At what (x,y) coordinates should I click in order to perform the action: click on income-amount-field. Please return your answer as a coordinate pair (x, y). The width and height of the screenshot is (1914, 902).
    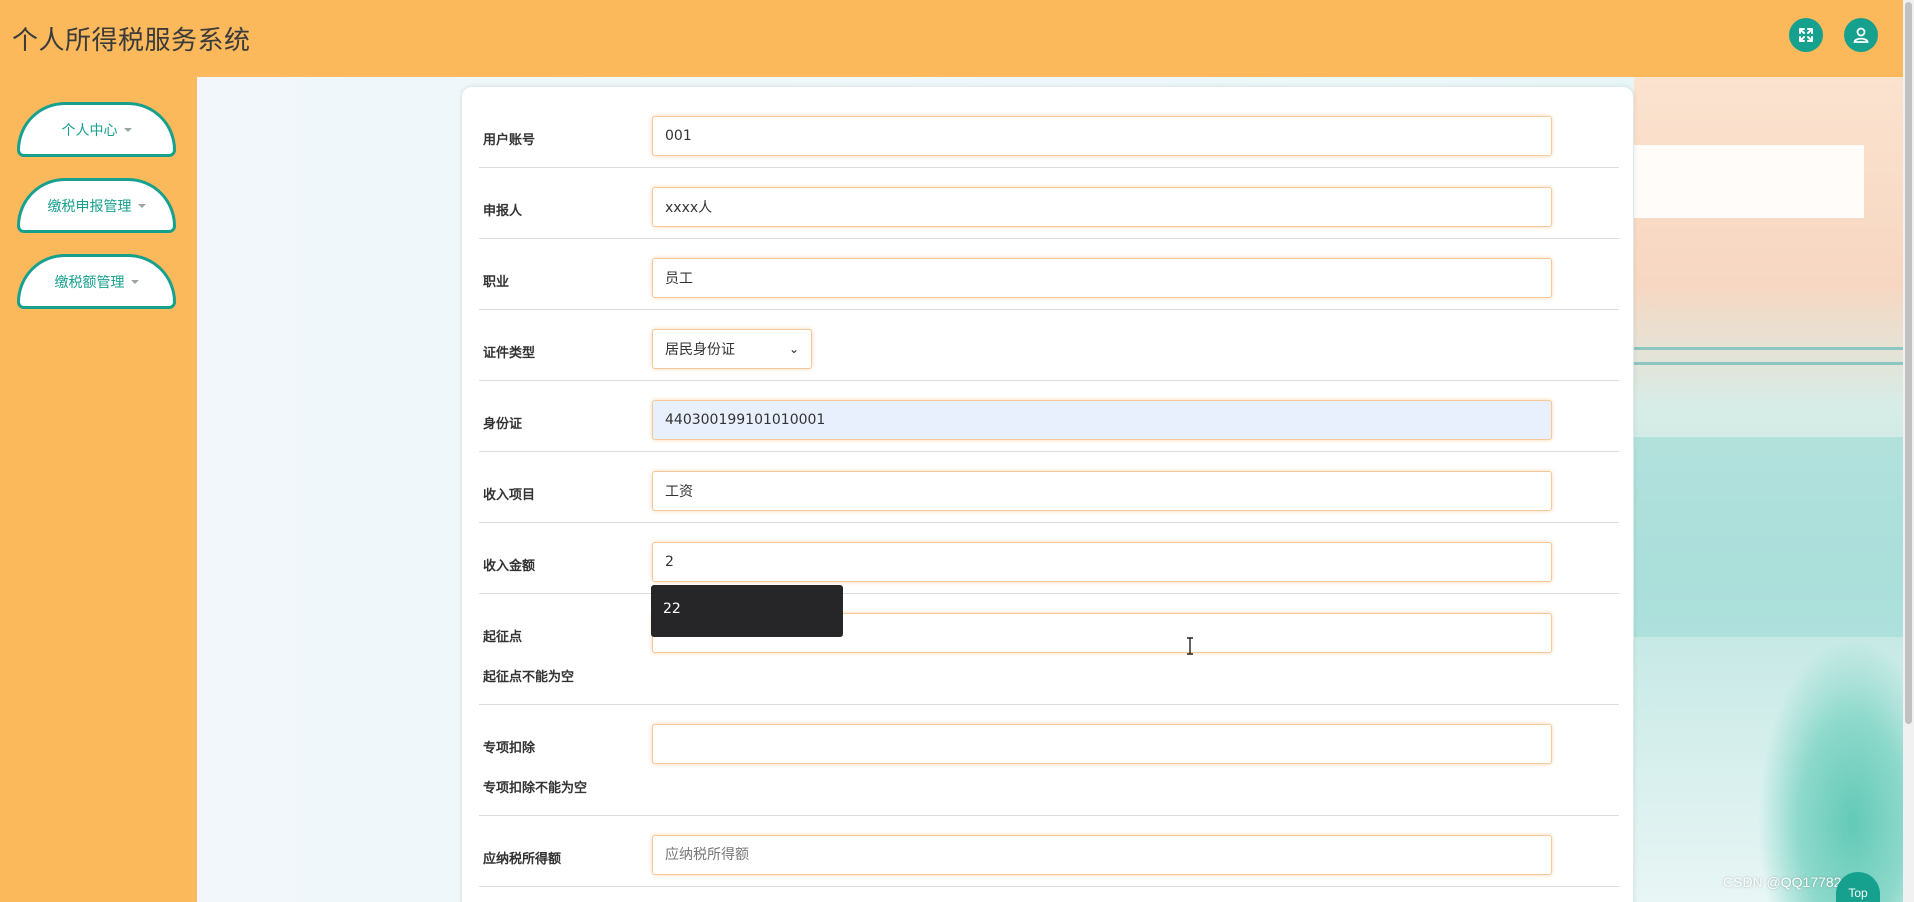
    Looking at the image, I should click on (1102, 562).